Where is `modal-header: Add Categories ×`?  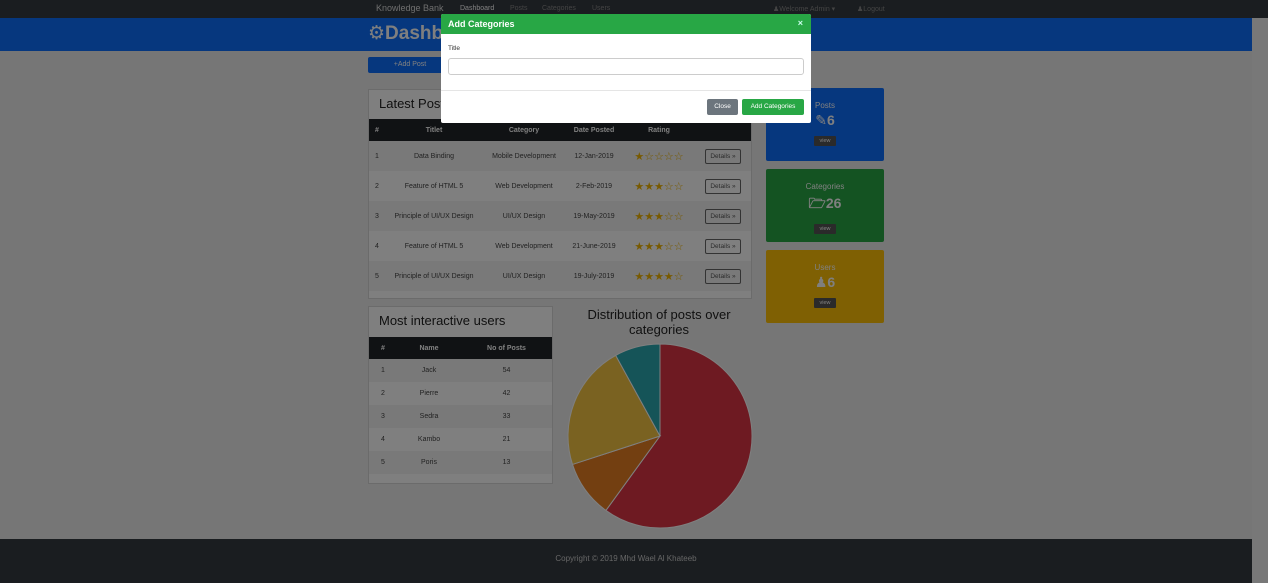
modal-header: Add Categories × is located at coordinates (626, 24).